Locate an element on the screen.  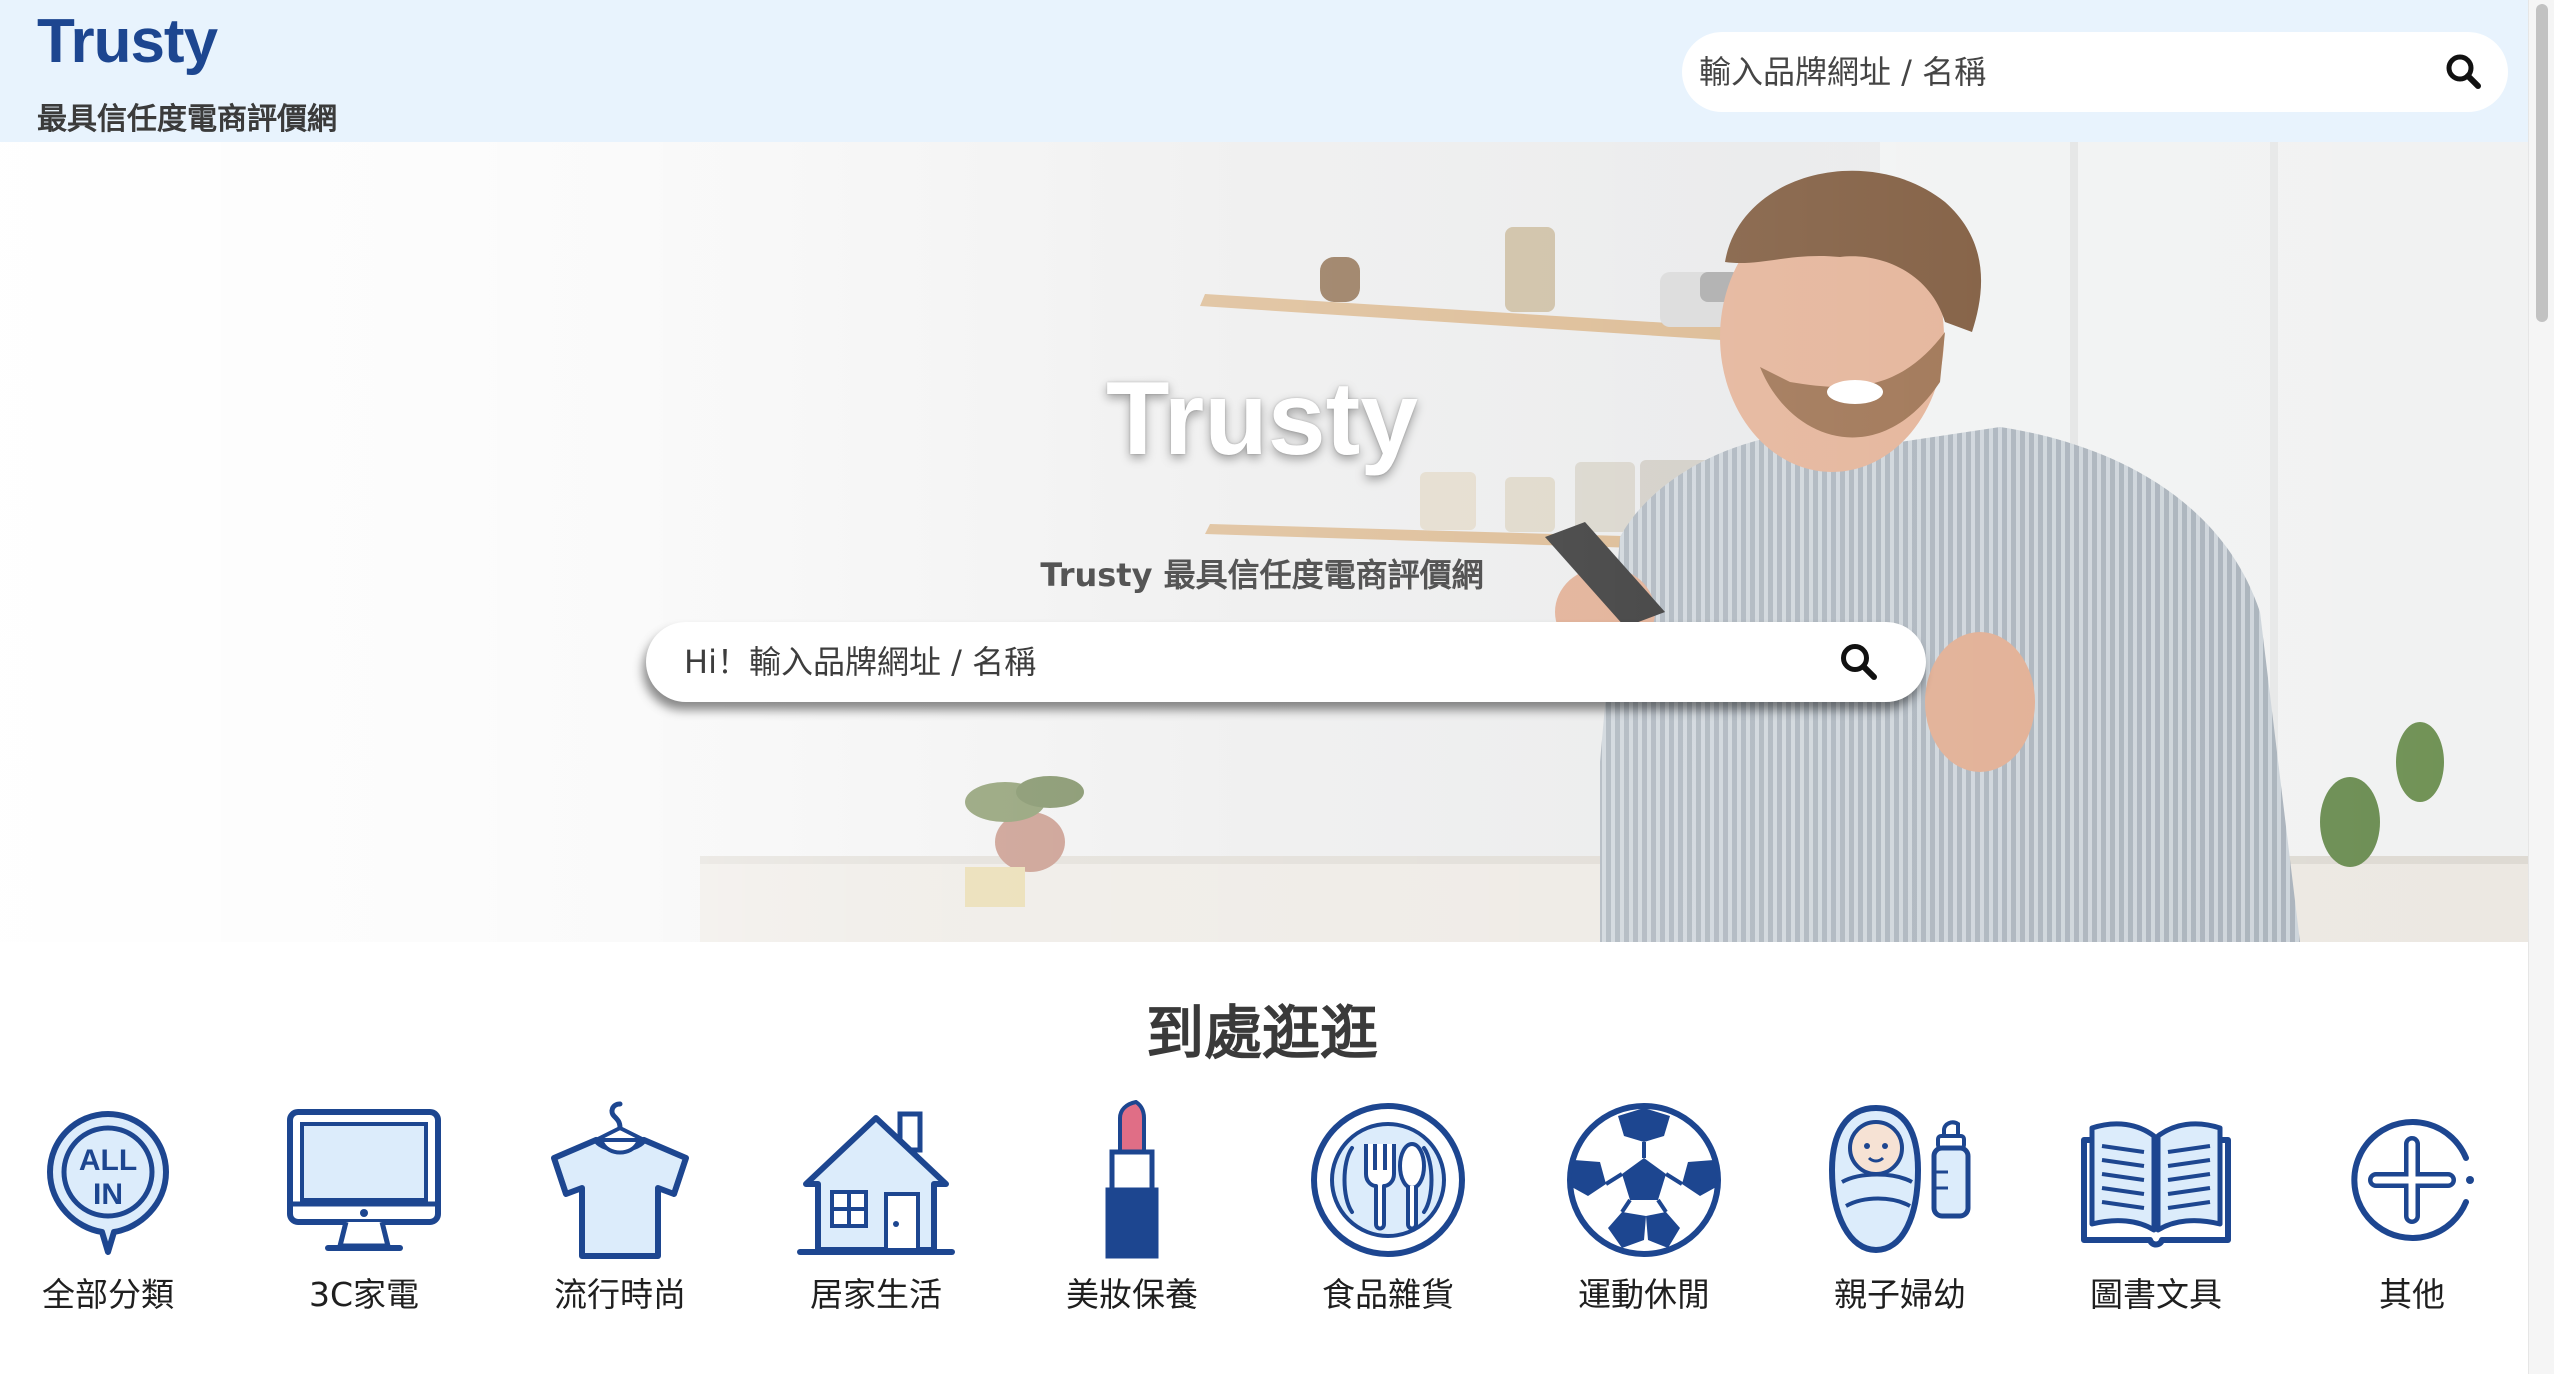
category-other: 其他 is located at coordinates (2412, 1210).